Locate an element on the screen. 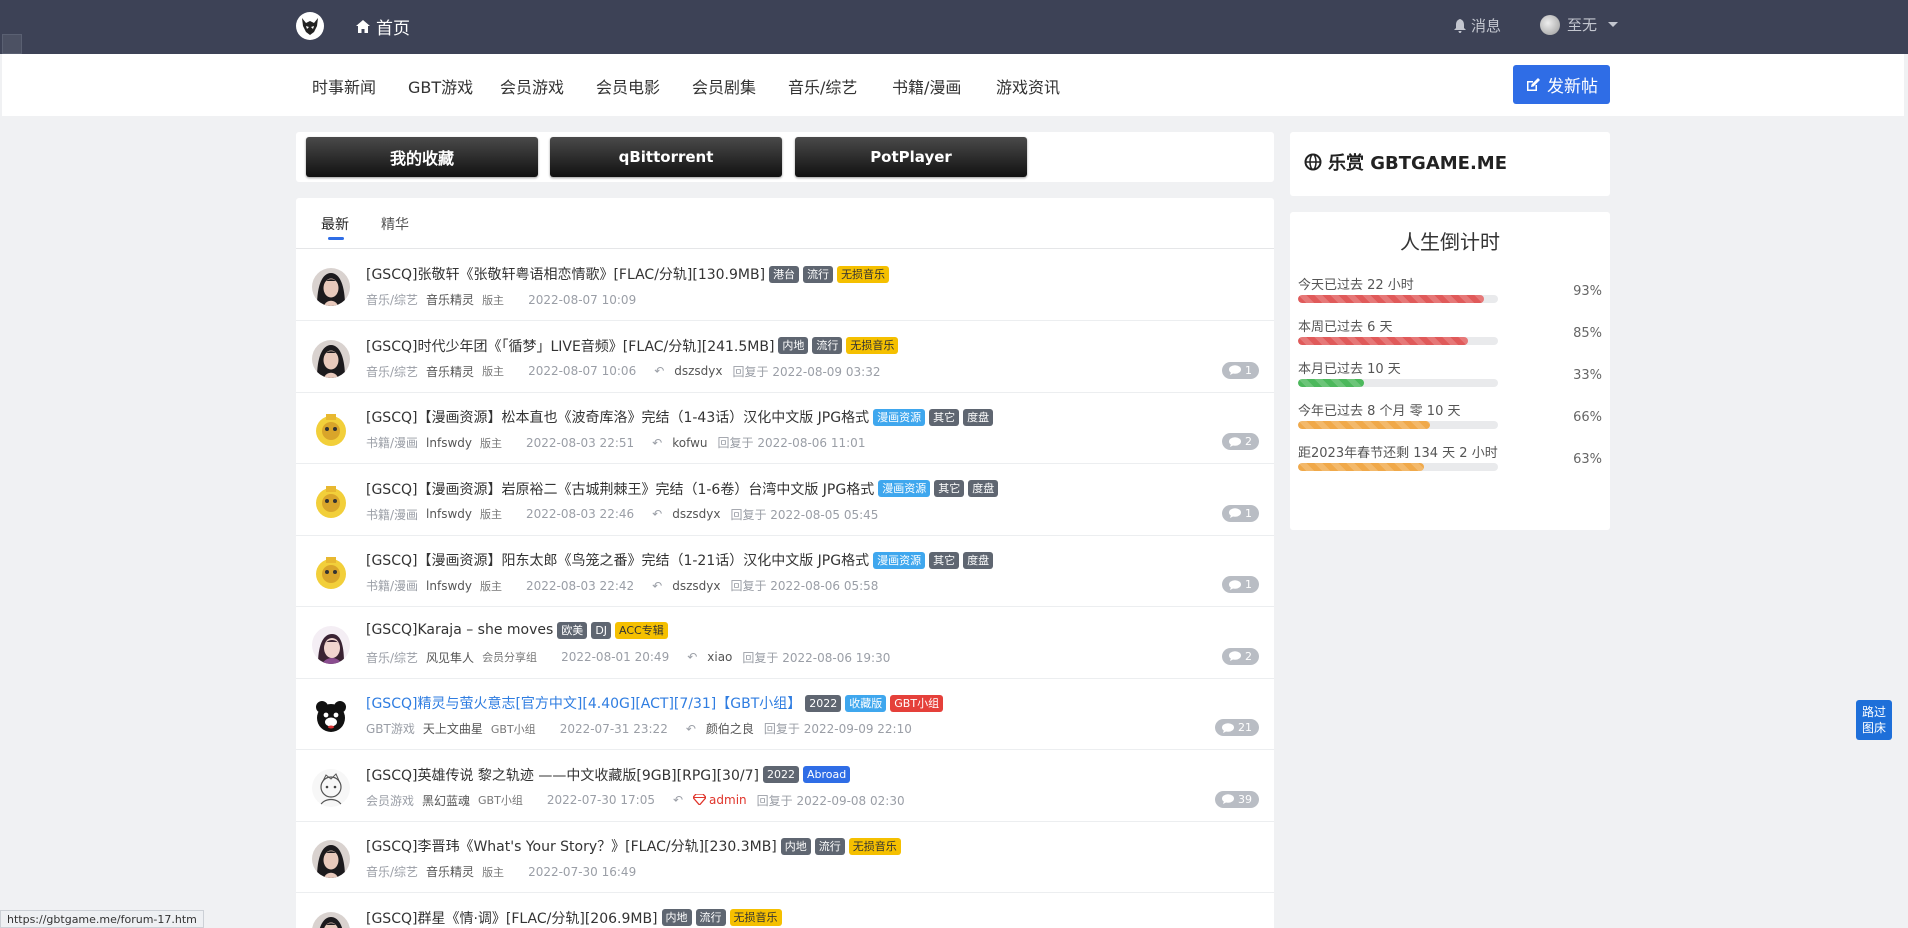 This screenshot has width=1908, height=928. author-name: 天上文曲星 is located at coordinates (453, 728).